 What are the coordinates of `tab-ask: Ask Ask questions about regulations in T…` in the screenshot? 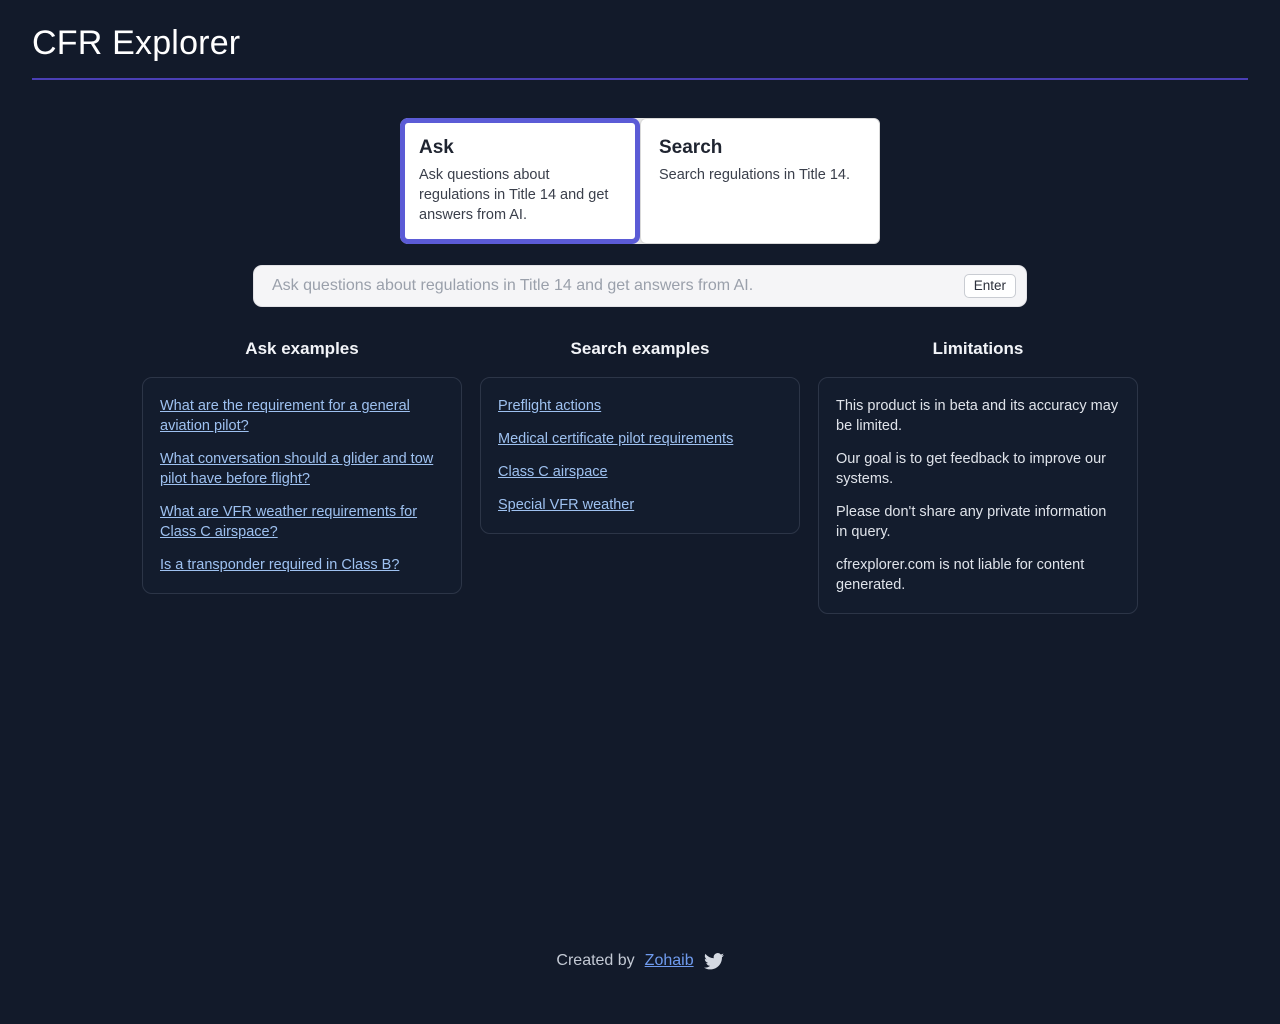 It's located at (520, 181).